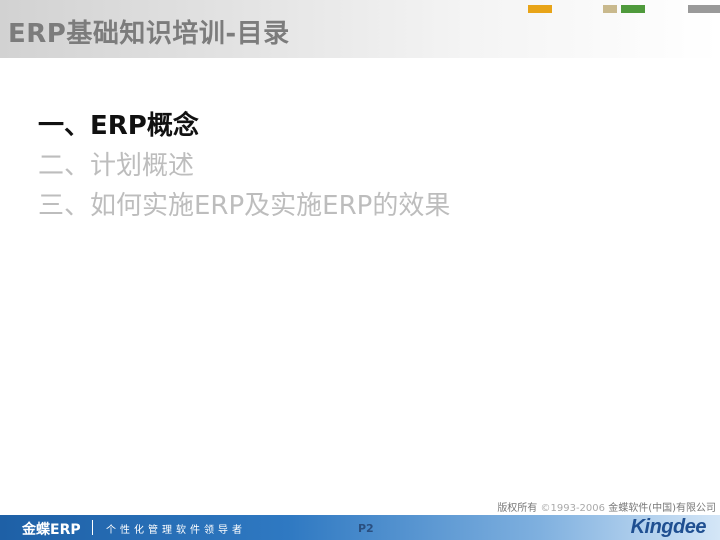 Image resolution: width=720 pixels, height=540 pixels. I want to click on footer-slogan: 个性化管理软件领导者, so click(176, 530).